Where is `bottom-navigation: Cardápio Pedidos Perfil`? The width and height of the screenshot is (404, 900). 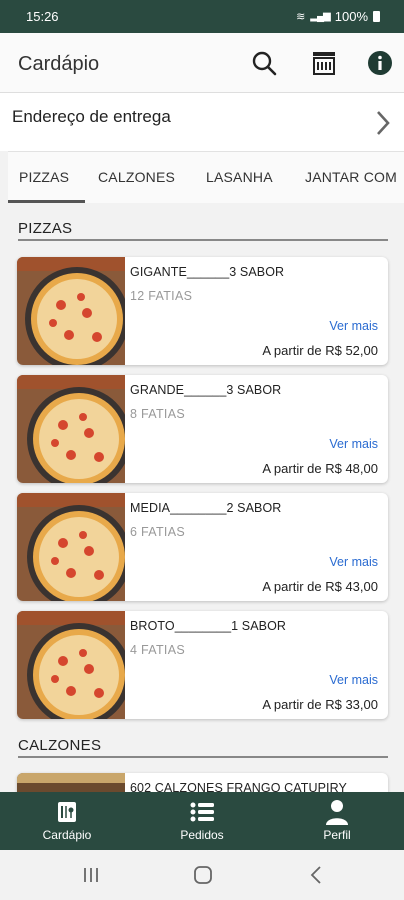 bottom-navigation: Cardápio Pedidos Perfil is located at coordinates (202, 821).